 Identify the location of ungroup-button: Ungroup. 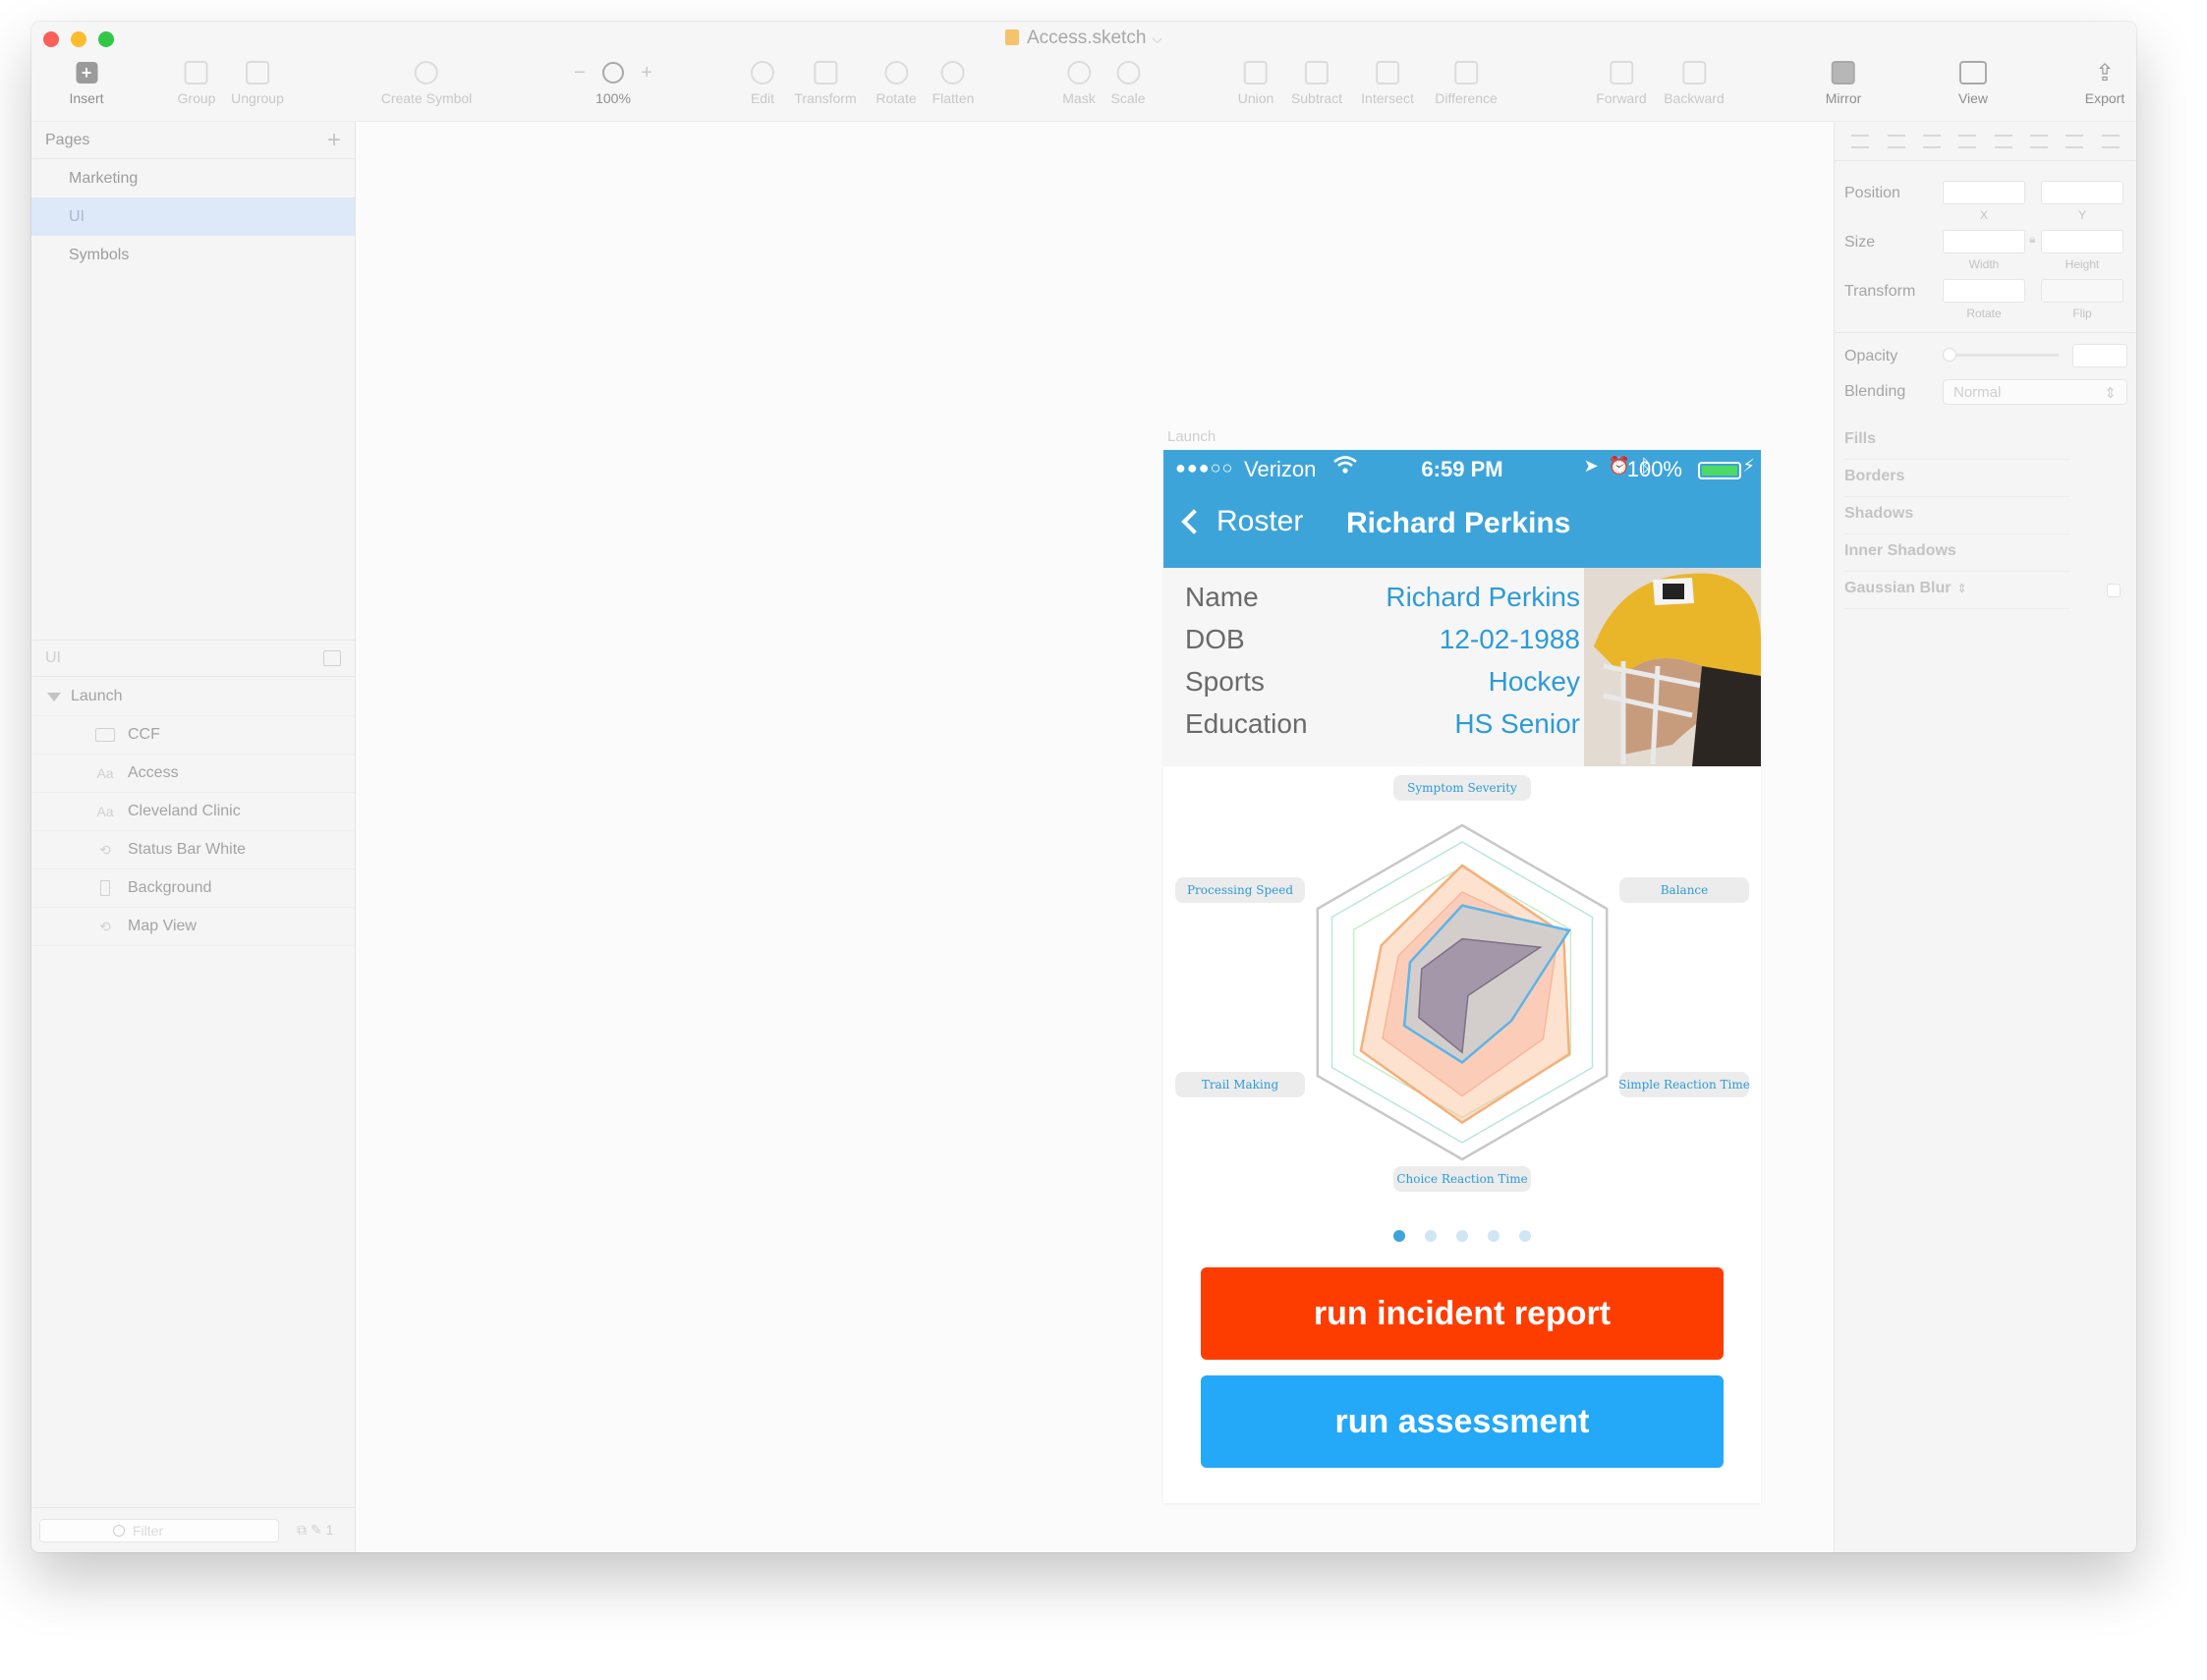
(257, 90).